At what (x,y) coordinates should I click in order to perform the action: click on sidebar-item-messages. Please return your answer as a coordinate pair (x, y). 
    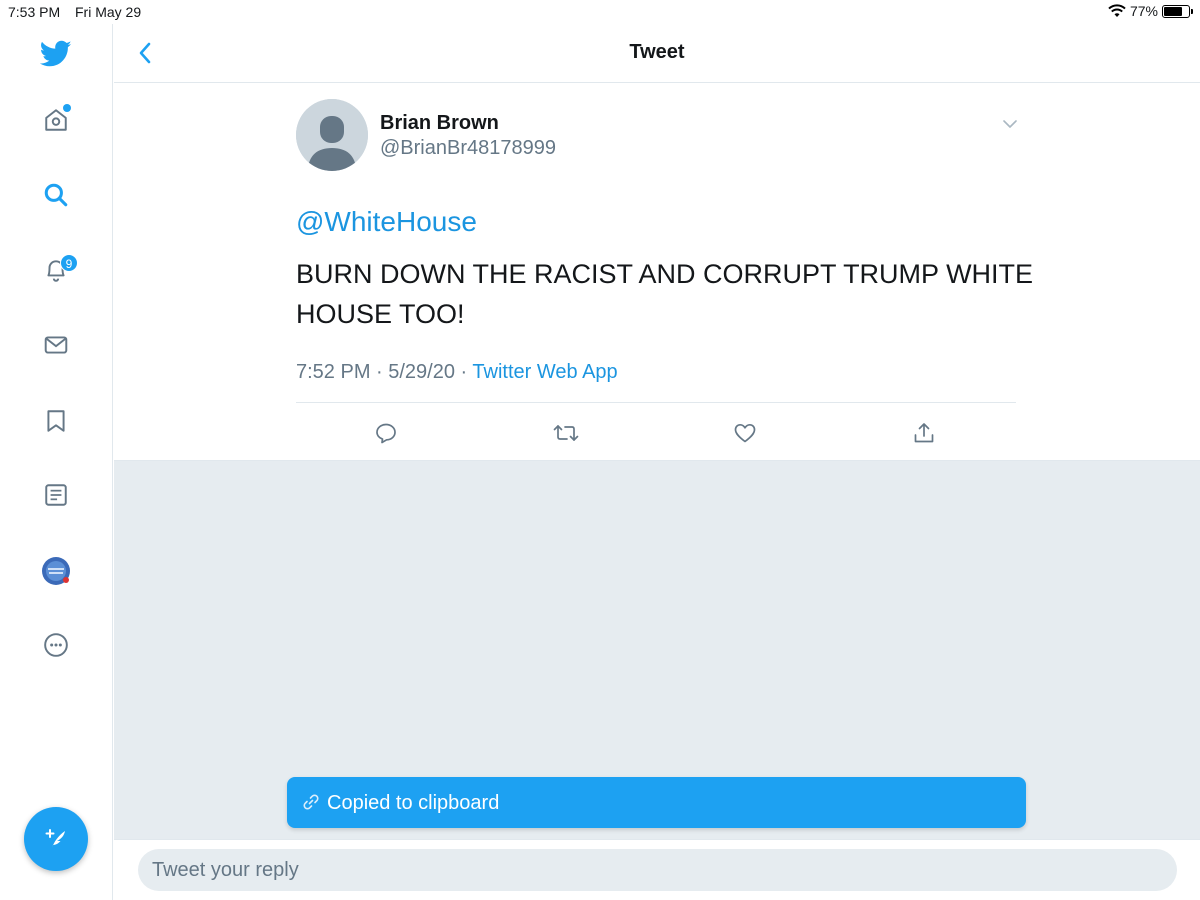
    Looking at the image, I should click on (56, 345).